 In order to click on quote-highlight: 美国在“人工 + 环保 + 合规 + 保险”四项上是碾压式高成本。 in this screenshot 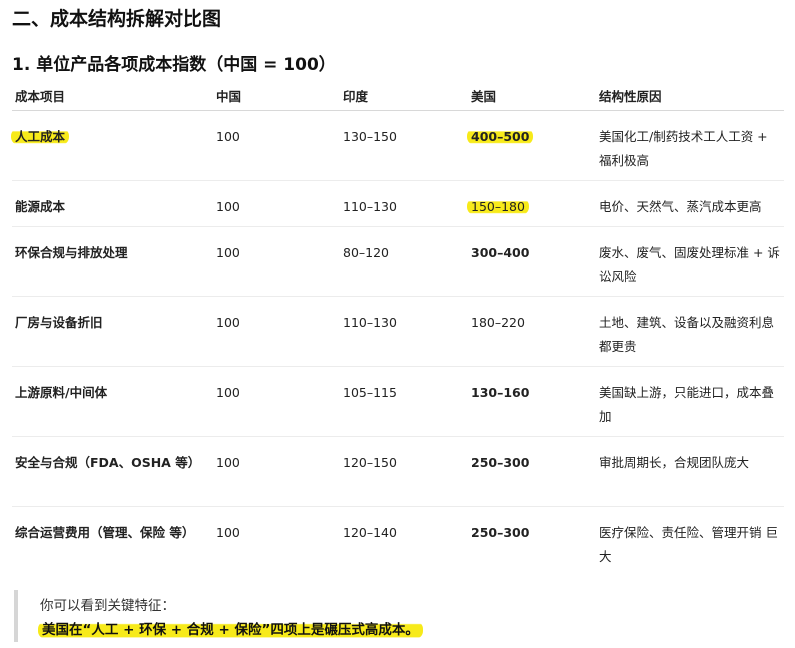, I will do `click(230, 630)`.